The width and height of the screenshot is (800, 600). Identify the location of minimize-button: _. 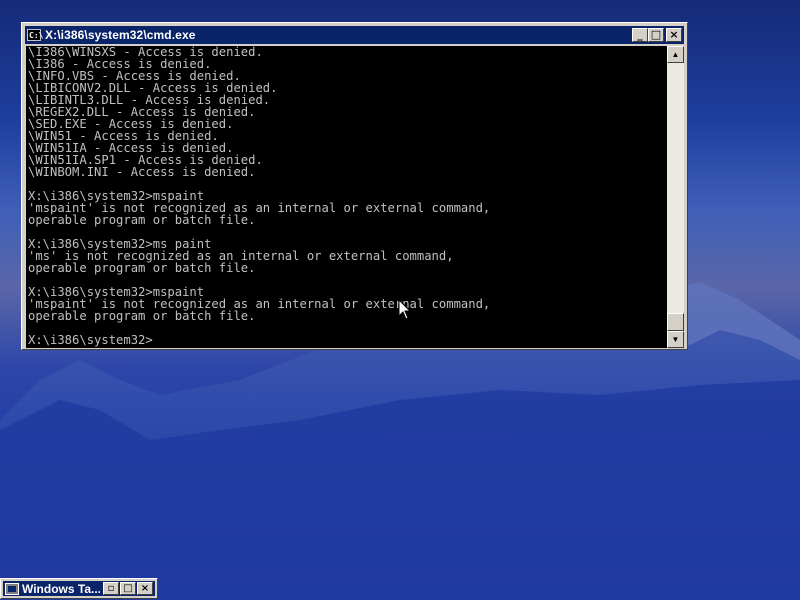
(640, 35).